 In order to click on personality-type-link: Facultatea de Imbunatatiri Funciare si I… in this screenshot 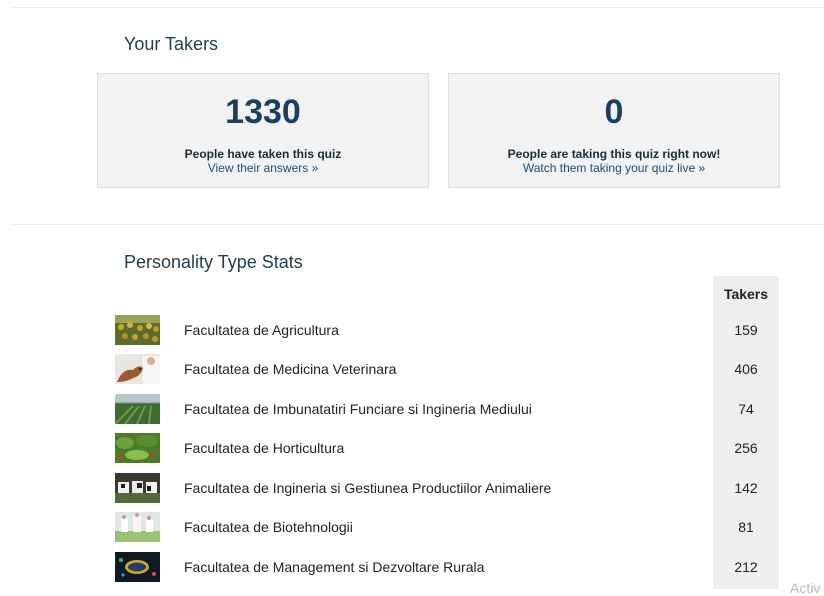, I will do `click(358, 409)`.